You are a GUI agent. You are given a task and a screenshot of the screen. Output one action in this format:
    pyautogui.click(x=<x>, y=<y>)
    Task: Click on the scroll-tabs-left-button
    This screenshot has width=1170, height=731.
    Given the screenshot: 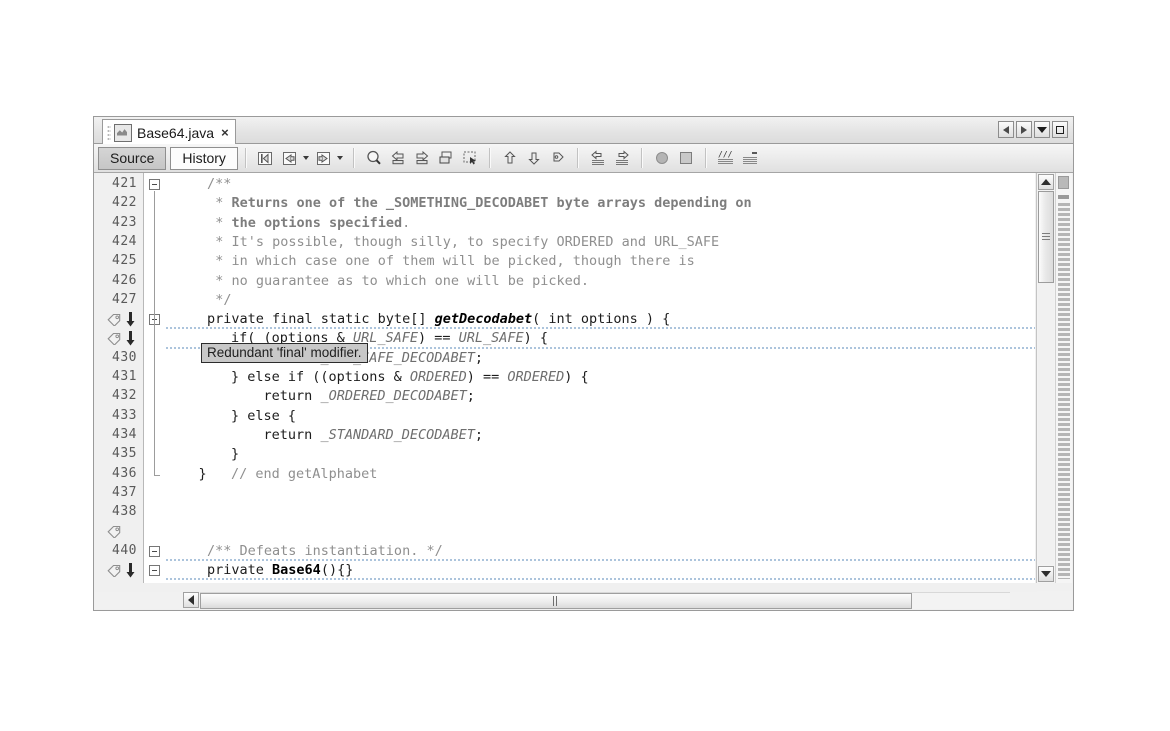 What is the action you would take?
    pyautogui.click(x=1006, y=129)
    